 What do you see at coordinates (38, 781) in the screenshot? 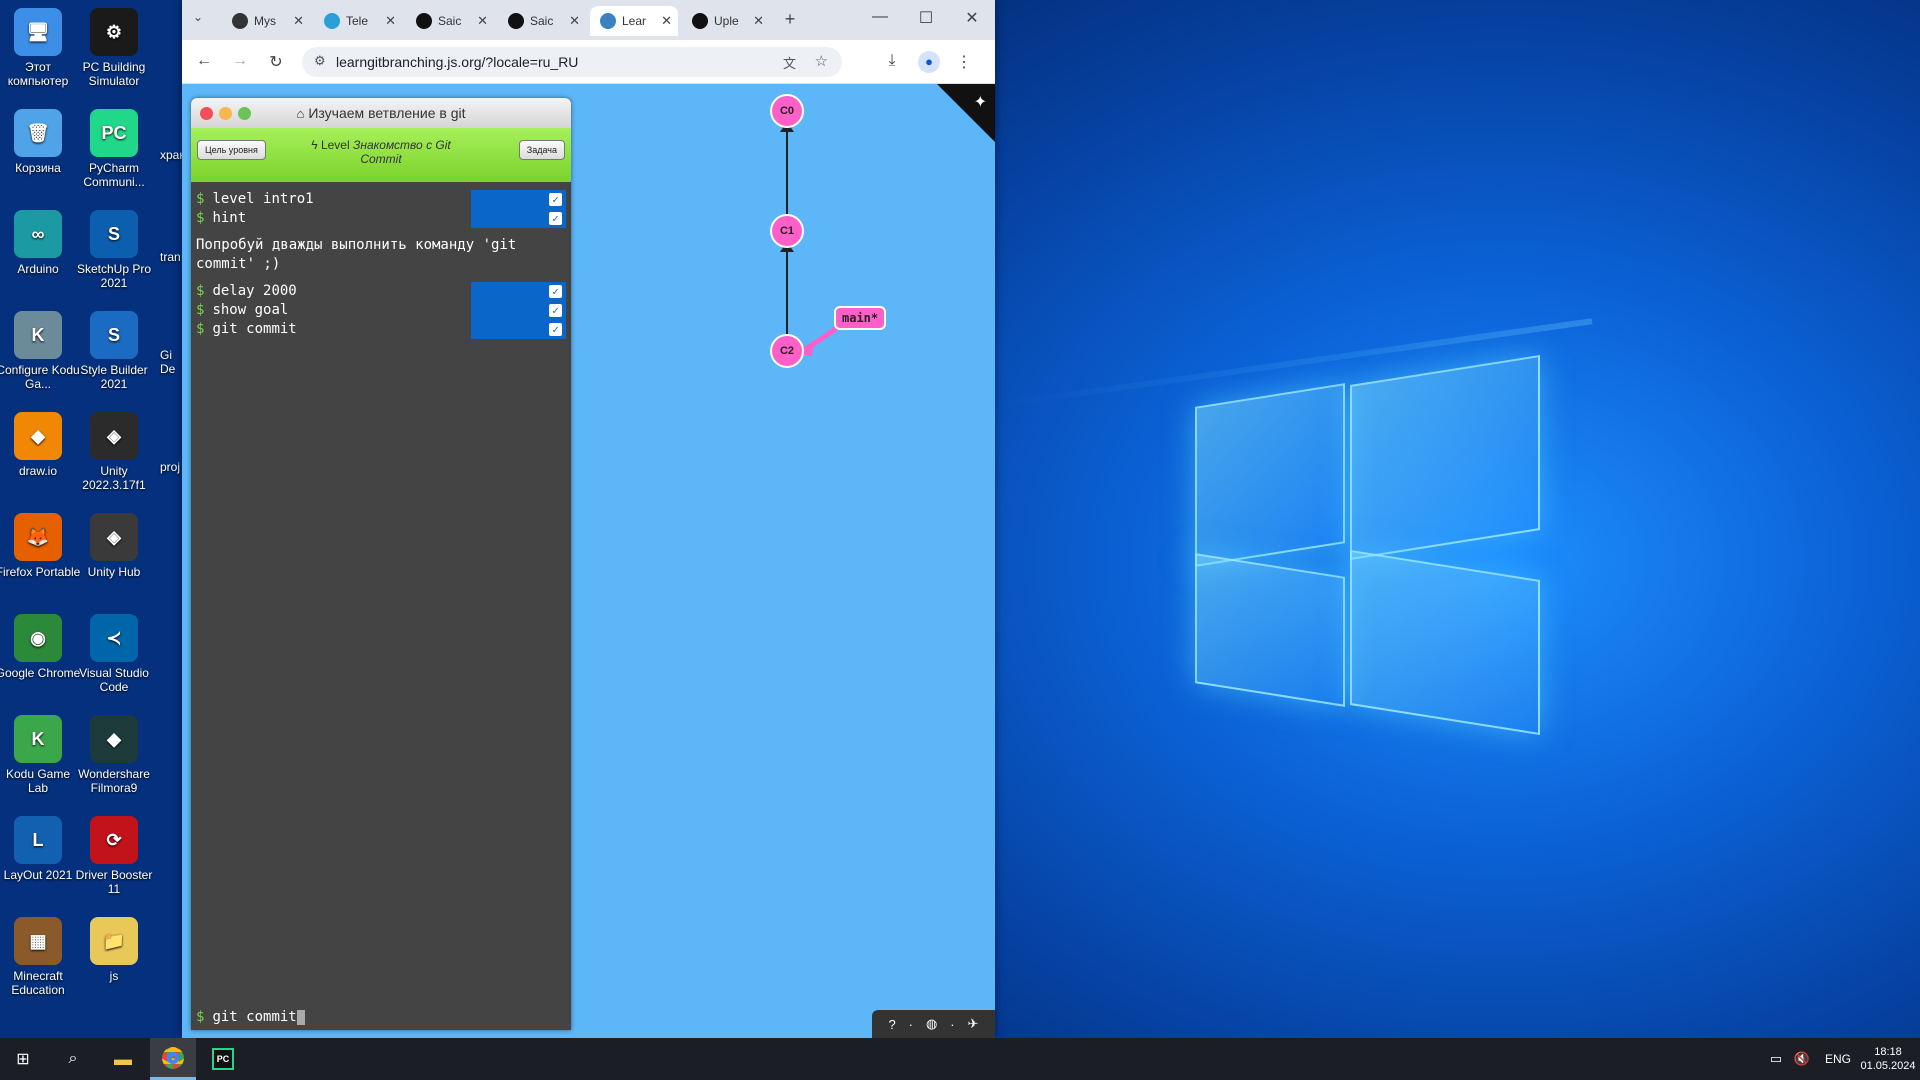
I see `desktop-icon-label: Kodu Game Lab` at bounding box center [38, 781].